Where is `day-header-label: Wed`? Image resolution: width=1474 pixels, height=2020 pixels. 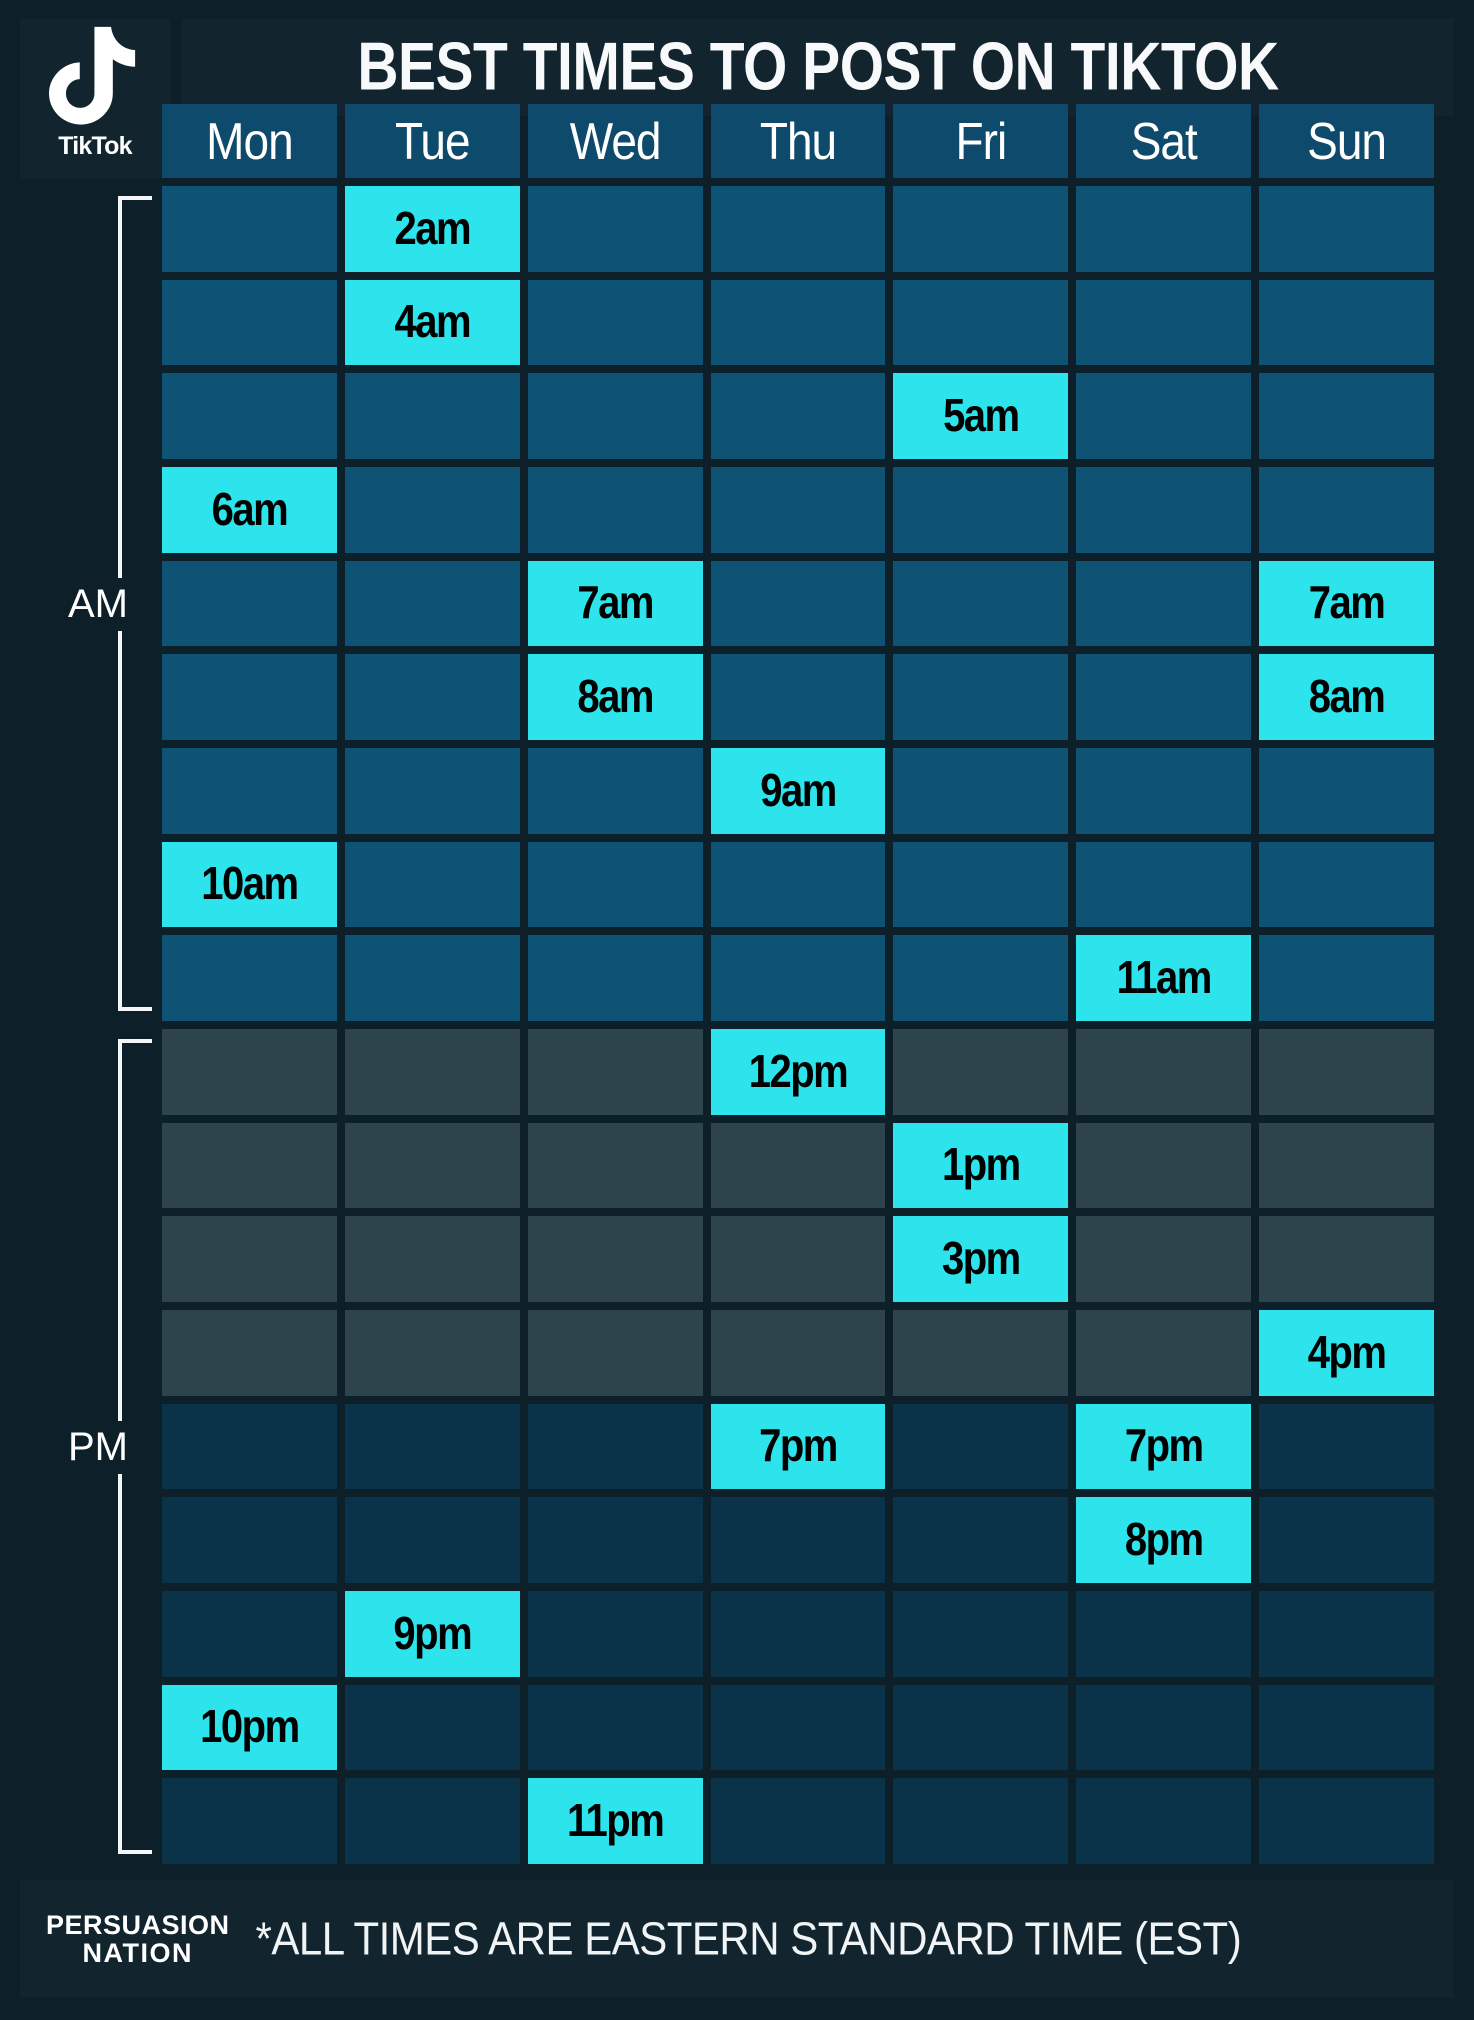 day-header-label: Wed is located at coordinates (615, 141).